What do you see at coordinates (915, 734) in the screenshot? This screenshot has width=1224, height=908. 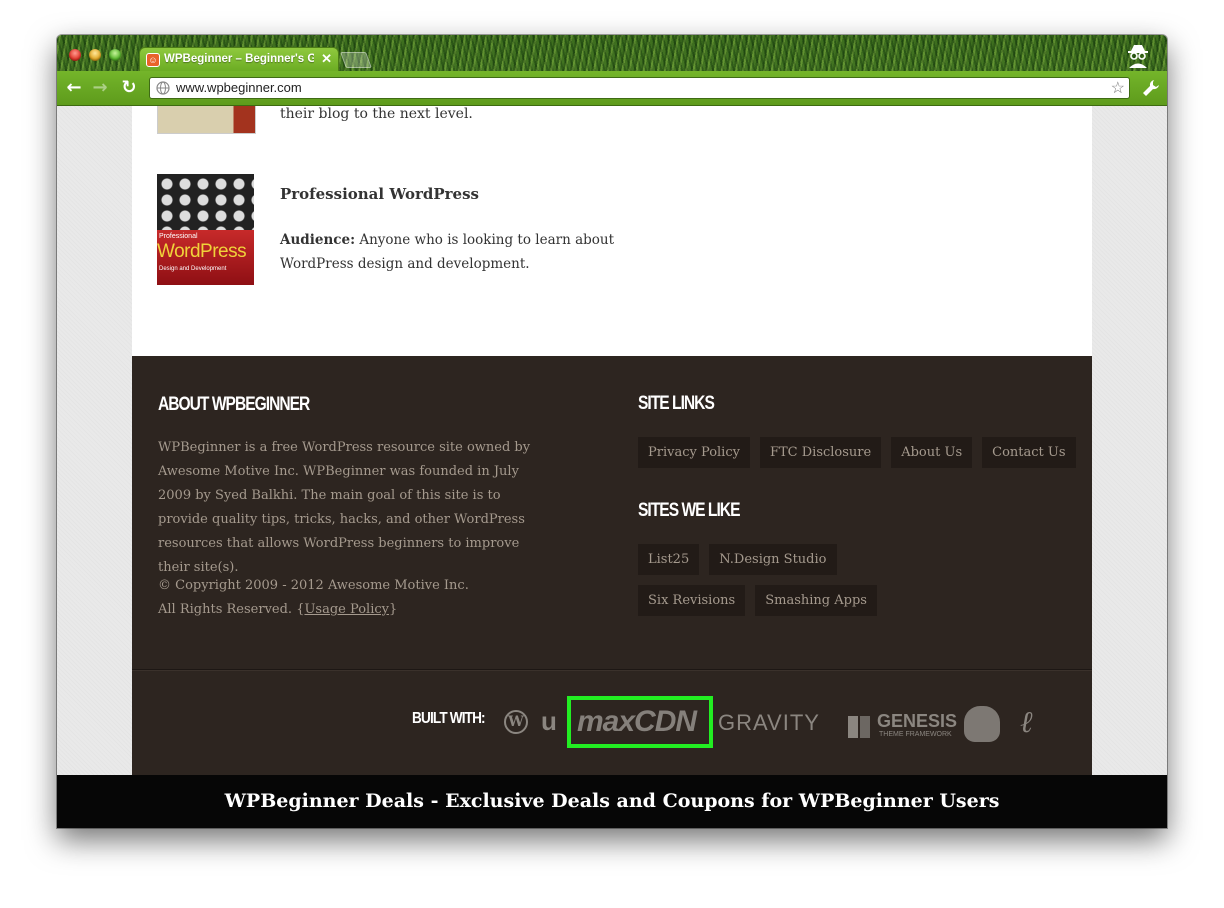 I see `genesis-subtitle: THEME FRAMEWORK` at bounding box center [915, 734].